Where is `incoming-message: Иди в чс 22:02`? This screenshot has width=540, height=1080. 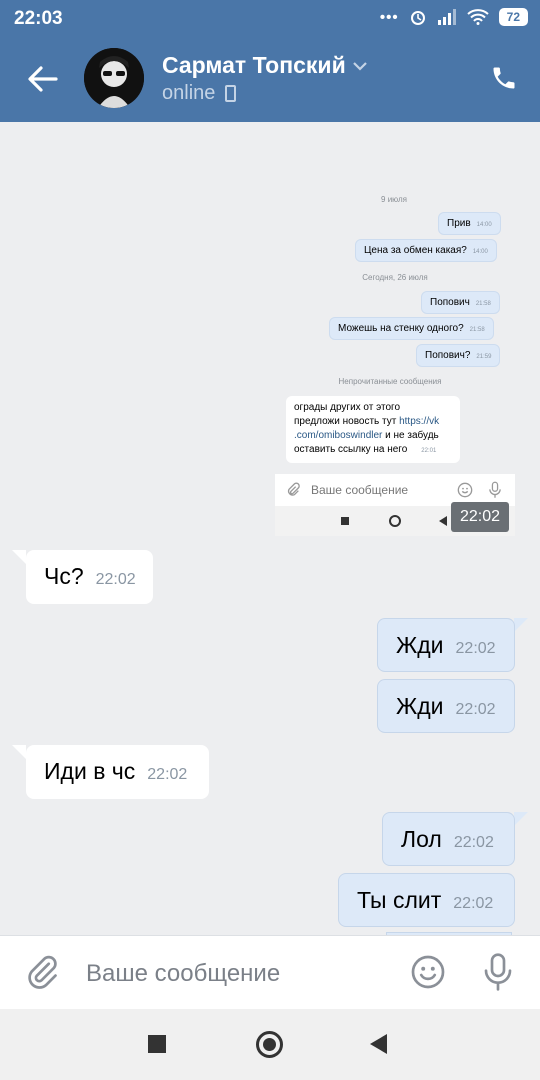
incoming-message: Иди в чс 22:02 is located at coordinates (117, 772).